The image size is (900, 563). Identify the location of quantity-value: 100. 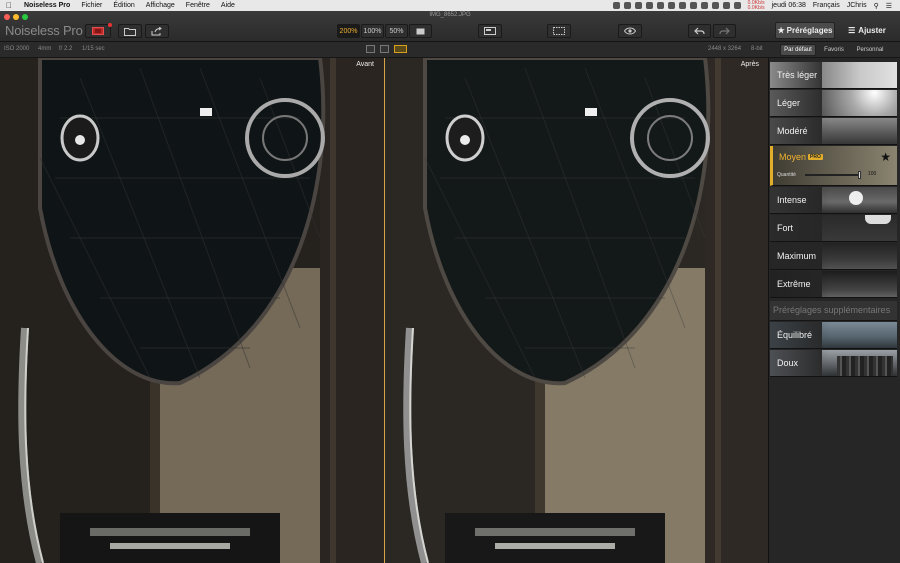
(872, 174).